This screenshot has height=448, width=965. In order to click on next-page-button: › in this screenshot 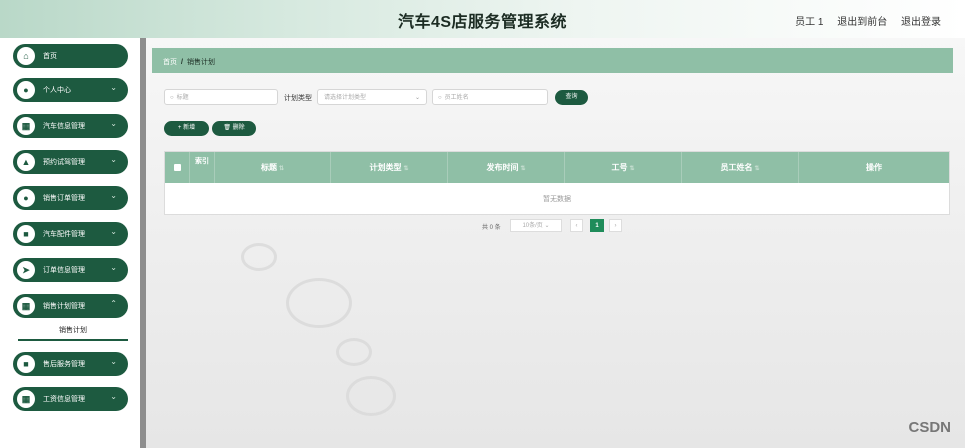, I will do `click(615, 225)`.